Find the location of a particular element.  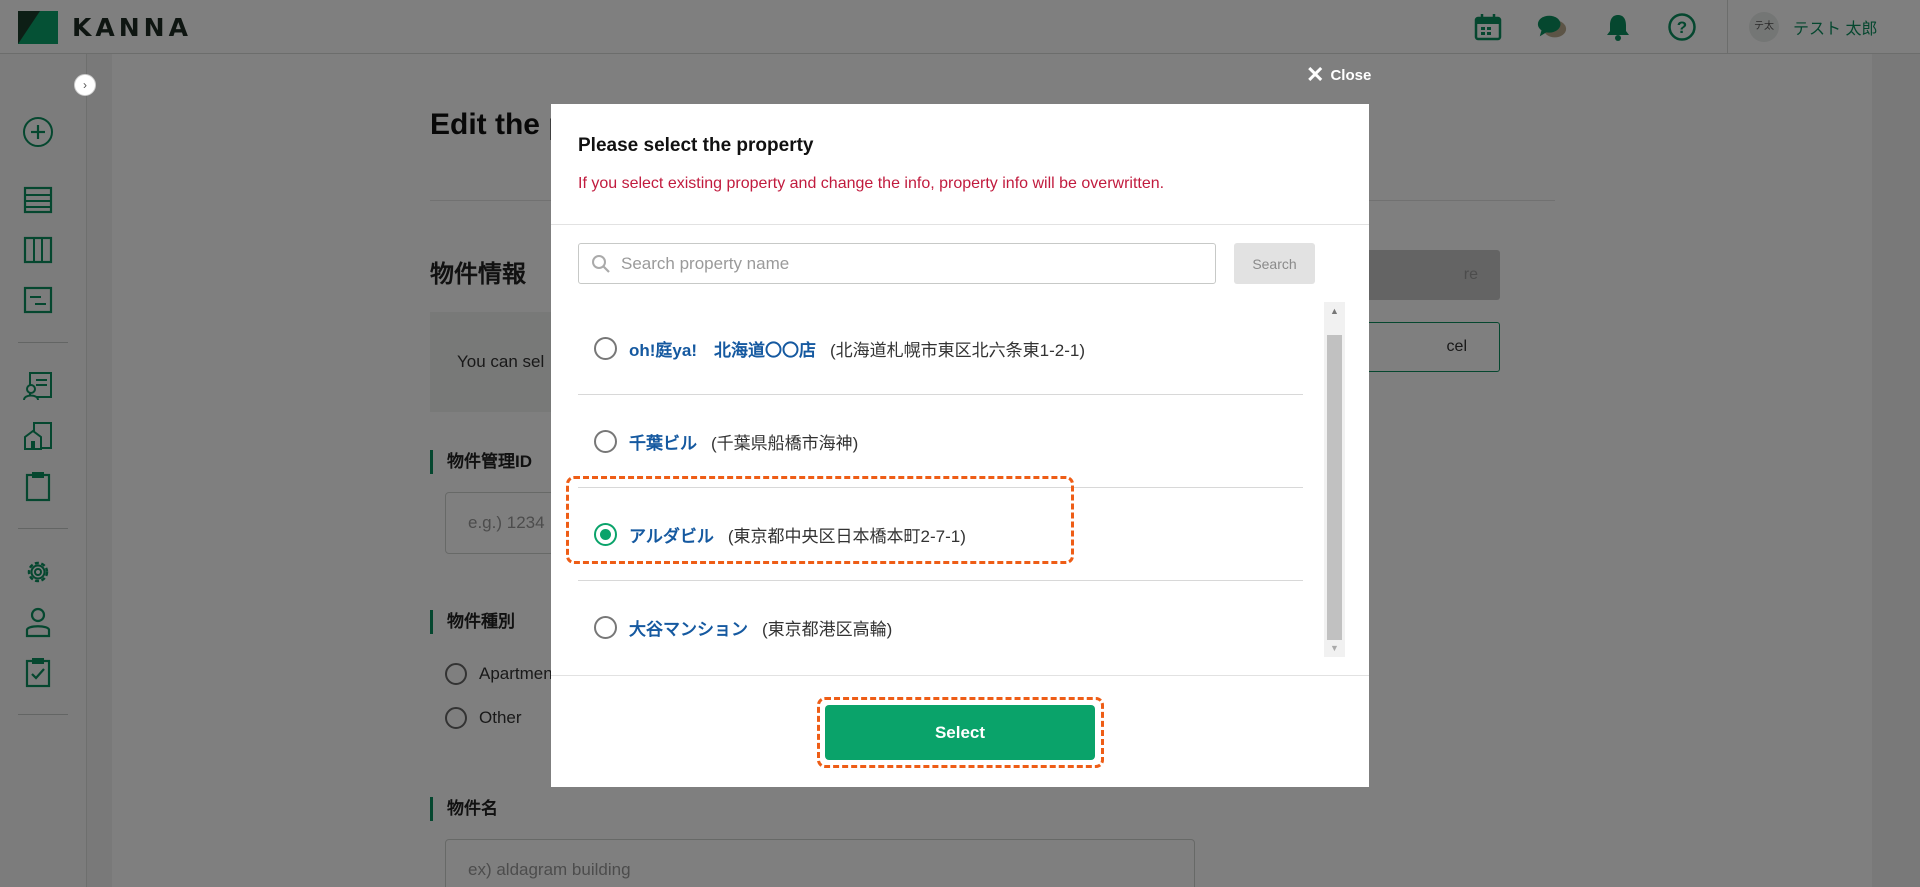

list-item: アルダビル (東京都中央区日本橋本町2-7-1) is located at coordinates (940, 534).